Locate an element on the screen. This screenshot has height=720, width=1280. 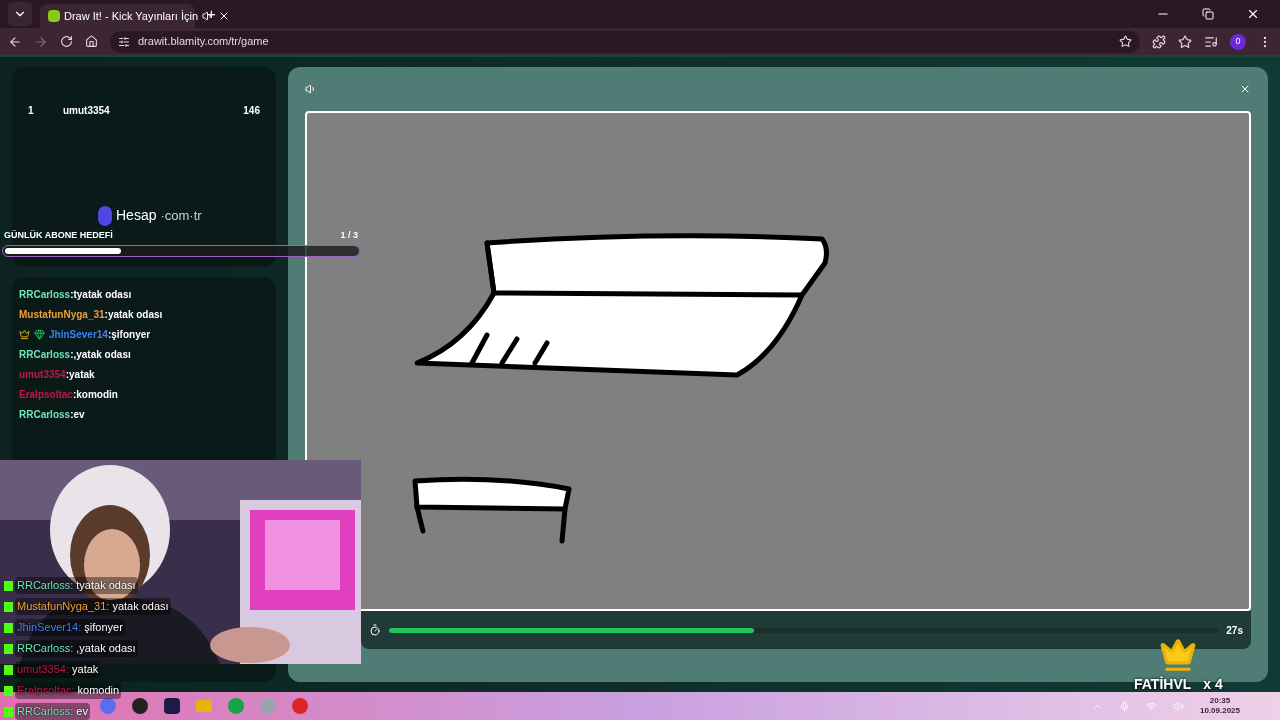
goal-count: 1 / 3 is located at coordinates (349, 235).